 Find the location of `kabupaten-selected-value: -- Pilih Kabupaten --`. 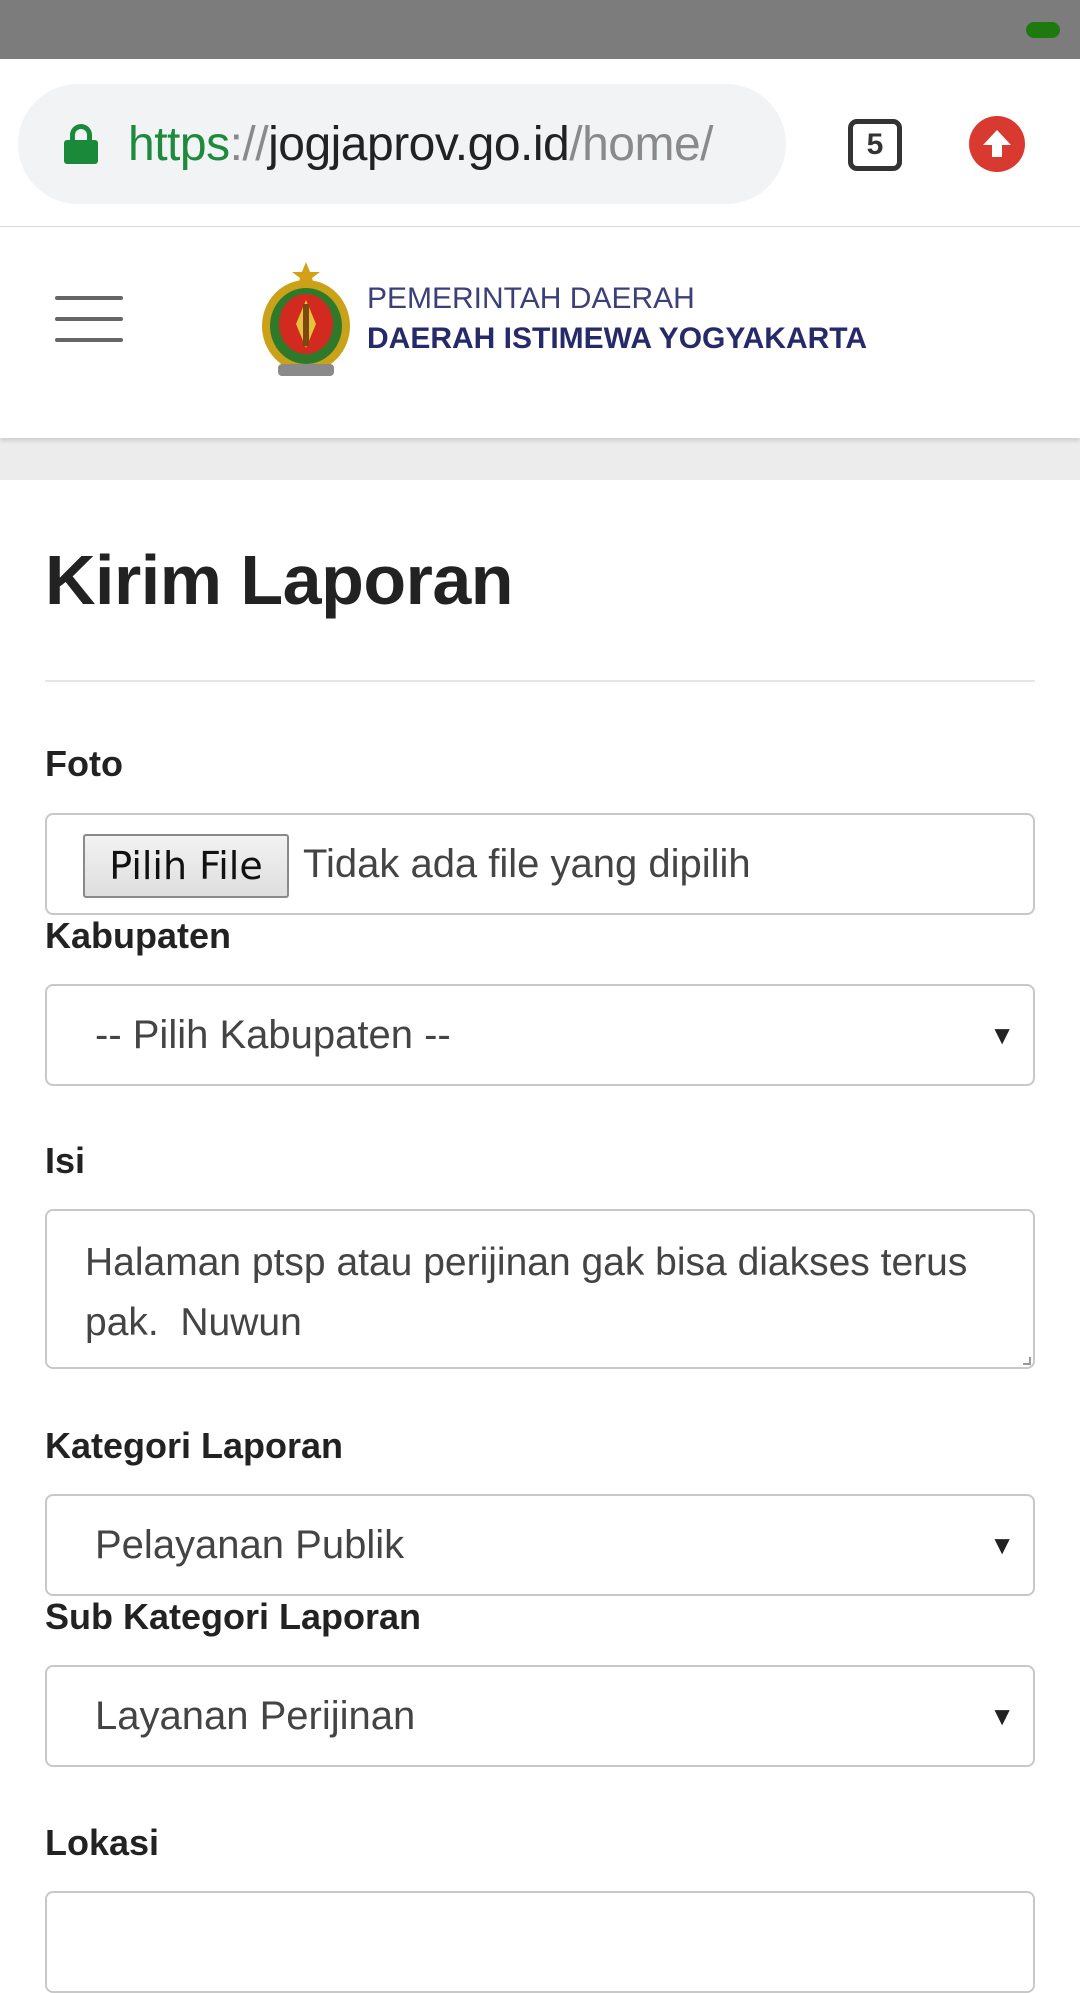

kabupaten-selected-value: -- Pilih Kabupaten -- is located at coordinates (273, 1035).